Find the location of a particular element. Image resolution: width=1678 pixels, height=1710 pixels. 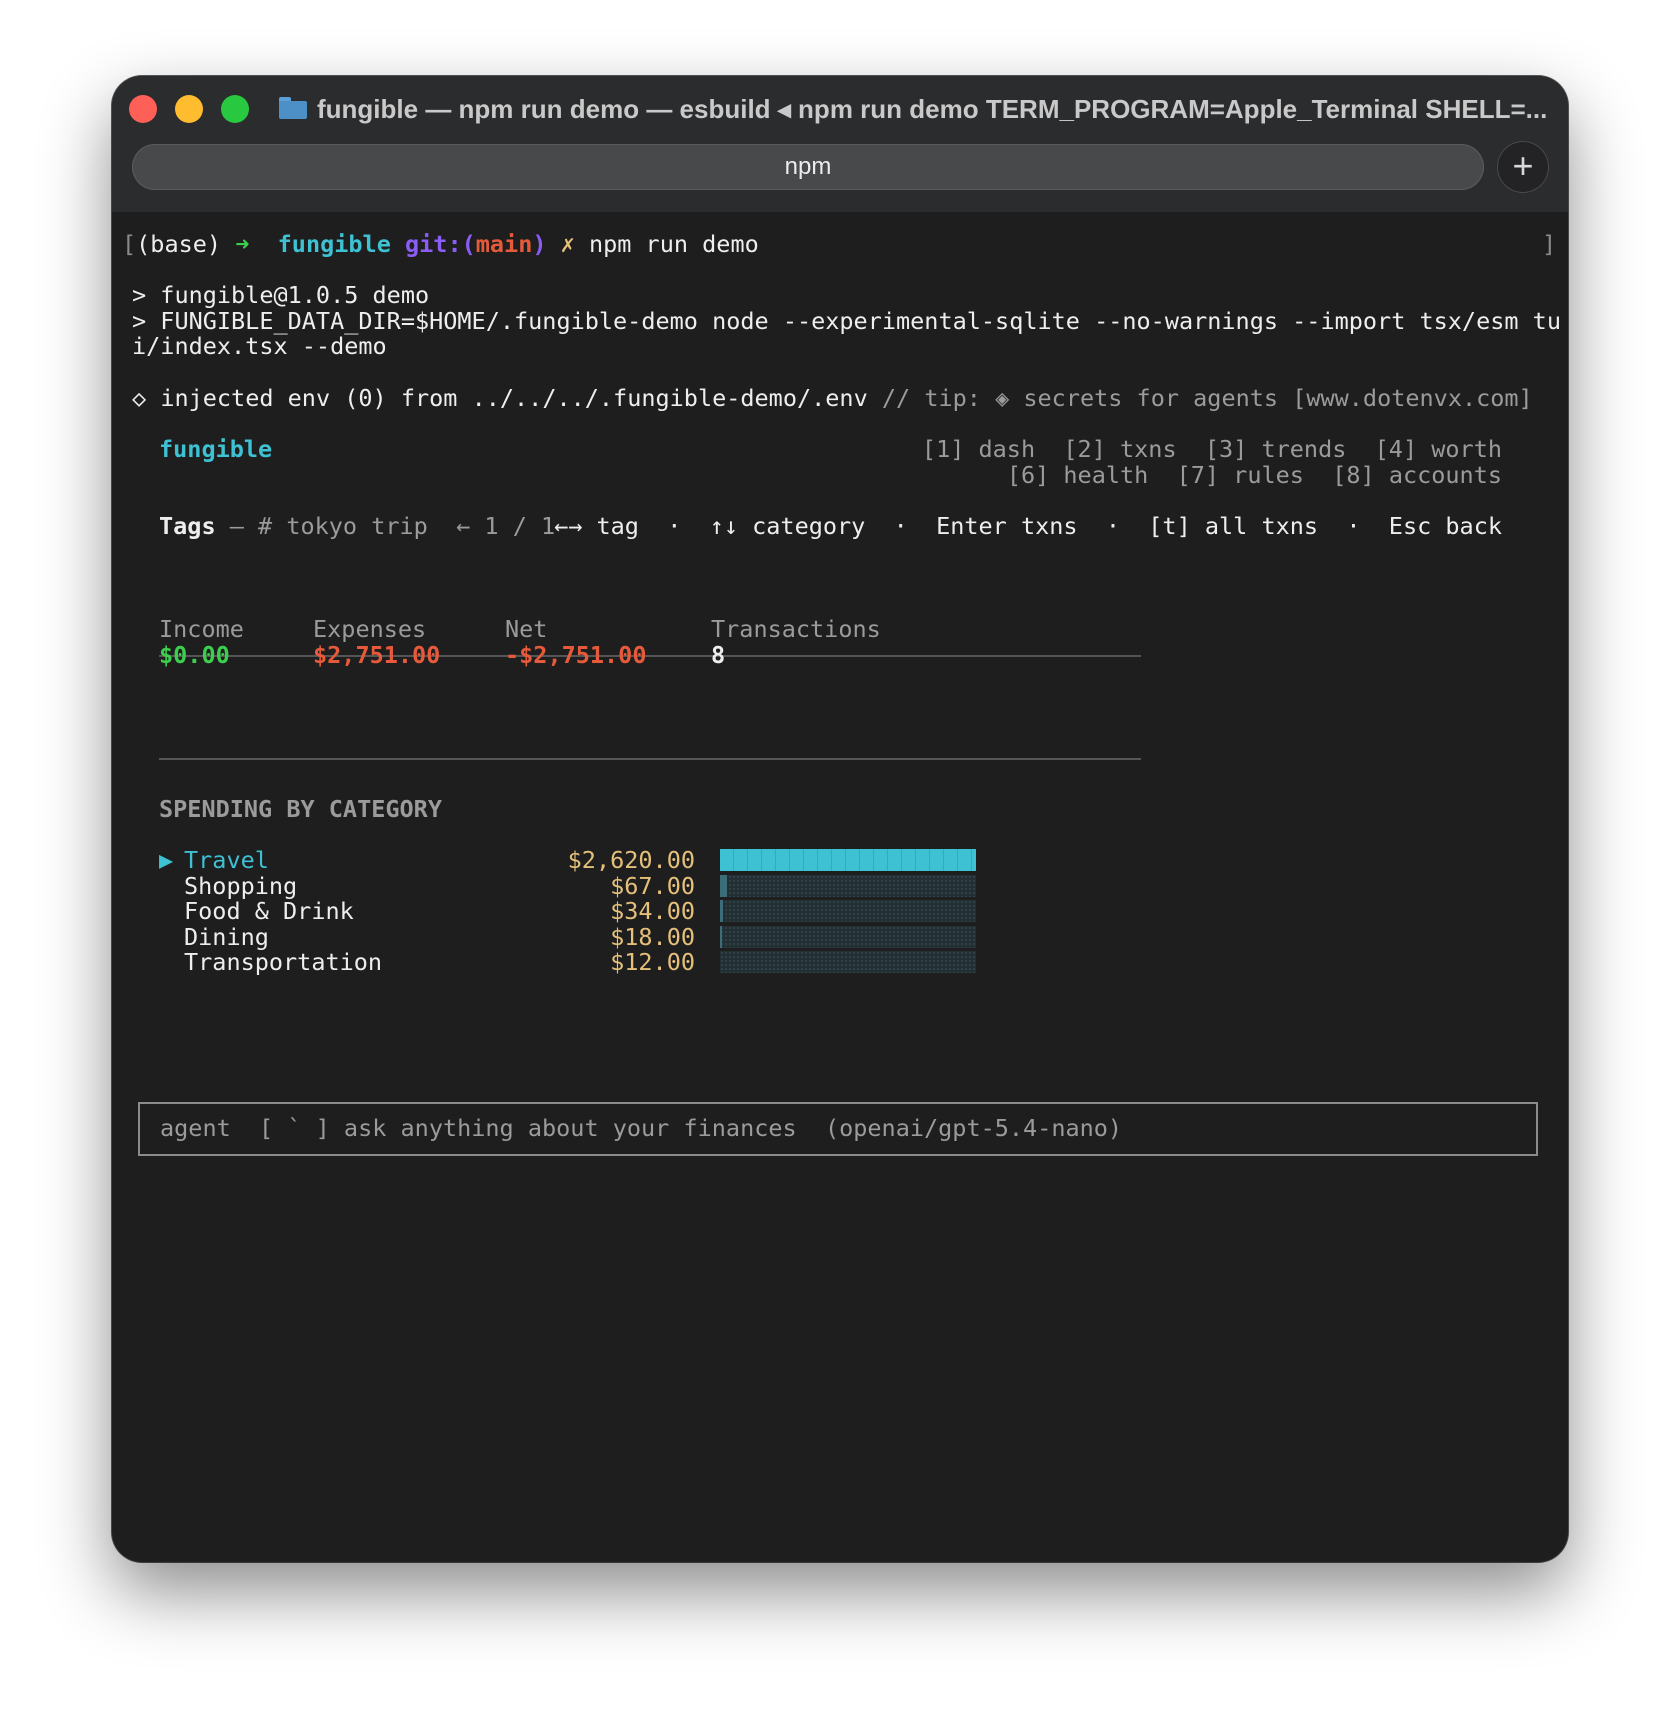

tag-name: # tokyo trip is located at coordinates (343, 526).